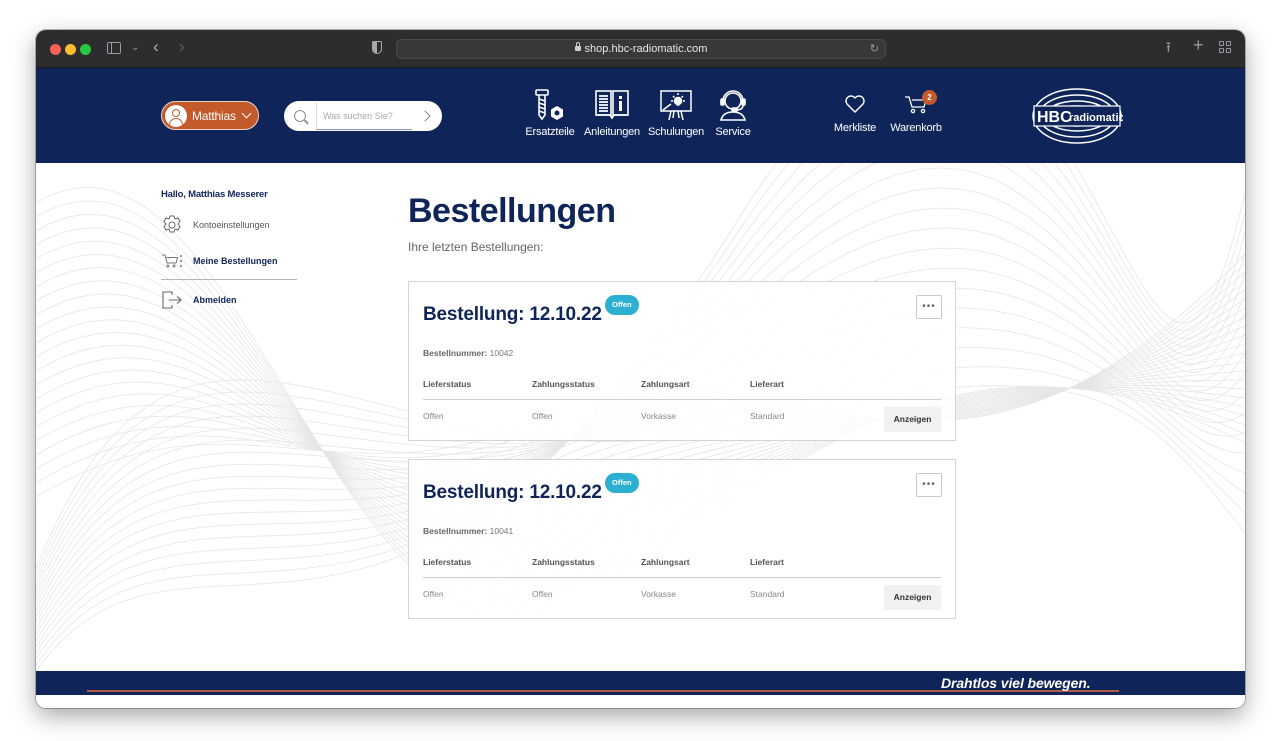 This screenshot has width=1280, height=741. I want to click on minimize-window-button, so click(70, 49).